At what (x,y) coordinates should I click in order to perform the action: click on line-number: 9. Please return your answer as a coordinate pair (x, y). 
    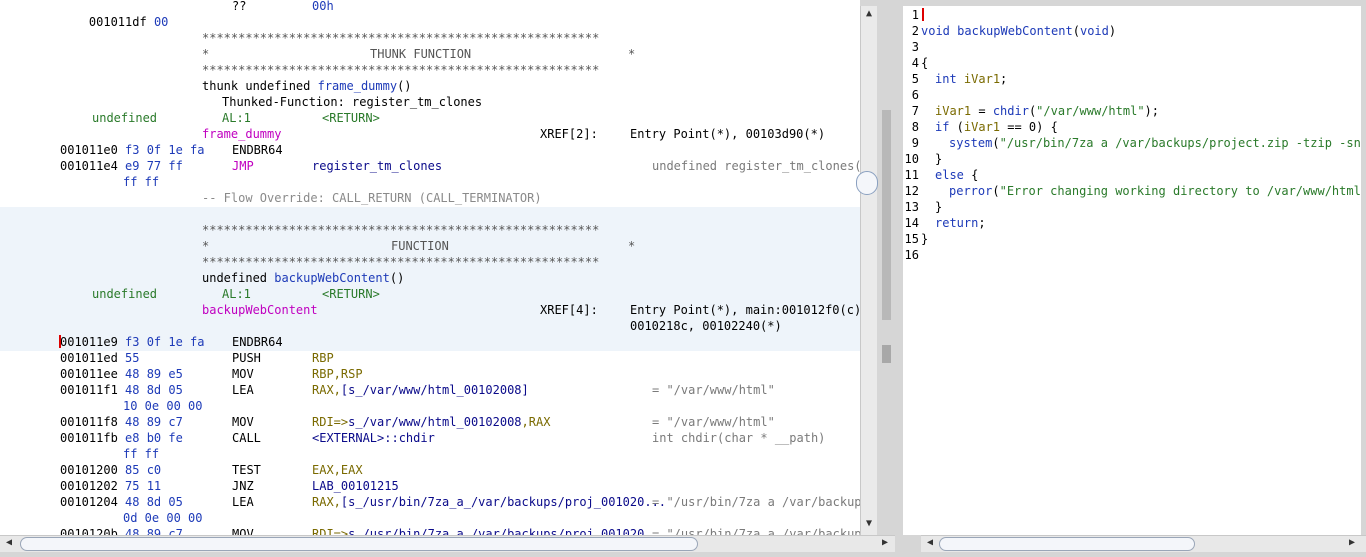
    Looking at the image, I should click on (915, 143).